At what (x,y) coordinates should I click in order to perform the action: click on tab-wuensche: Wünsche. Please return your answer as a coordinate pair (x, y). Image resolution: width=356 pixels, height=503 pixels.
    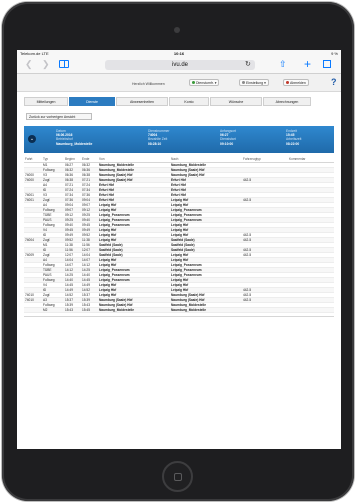
    Looking at the image, I should click on (236, 101).